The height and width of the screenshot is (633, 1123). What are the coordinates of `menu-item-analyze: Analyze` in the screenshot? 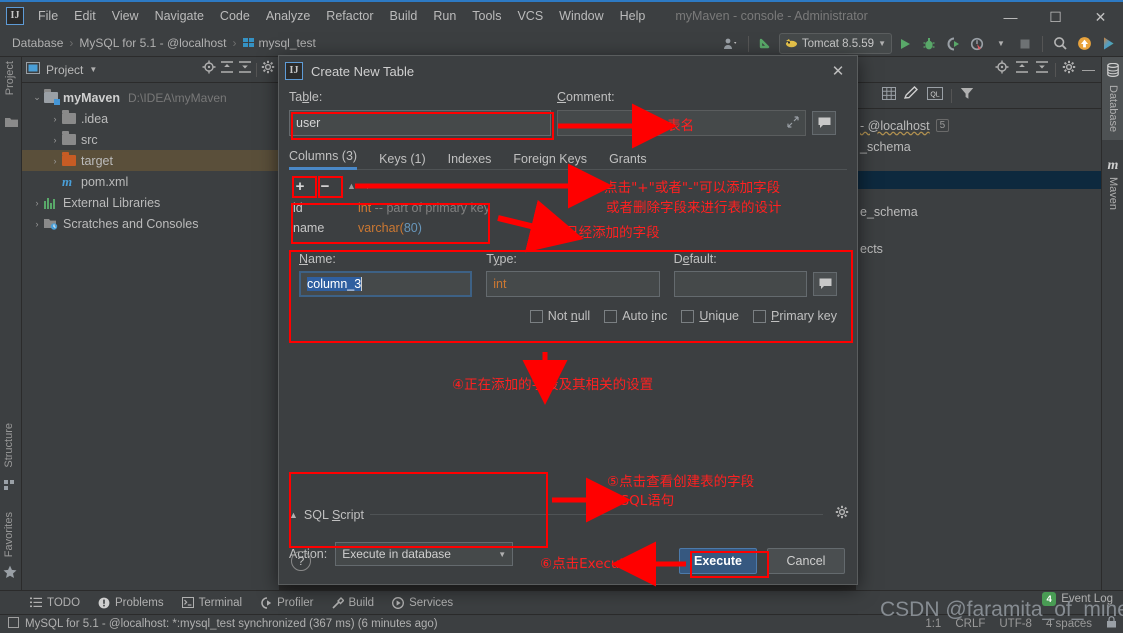 It's located at (288, 16).